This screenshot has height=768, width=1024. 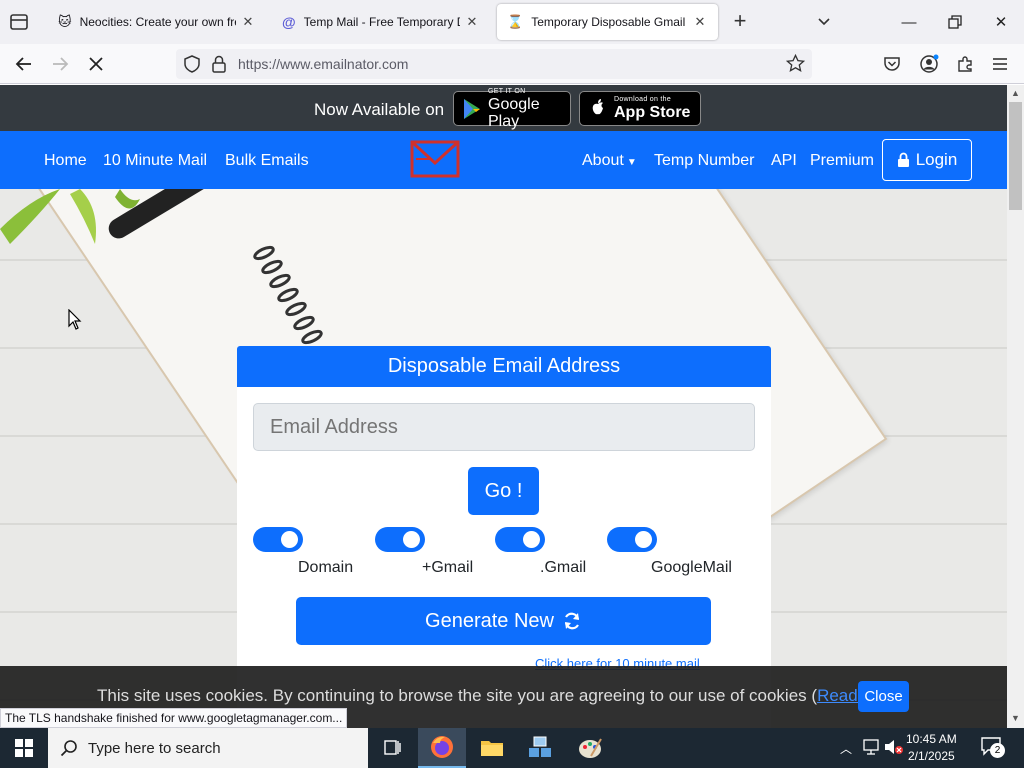 What do you see at coordinates (289, 22) in the screenshot?
I see `at-sign-favicon-icon: @` at bounding box center [289, 22].